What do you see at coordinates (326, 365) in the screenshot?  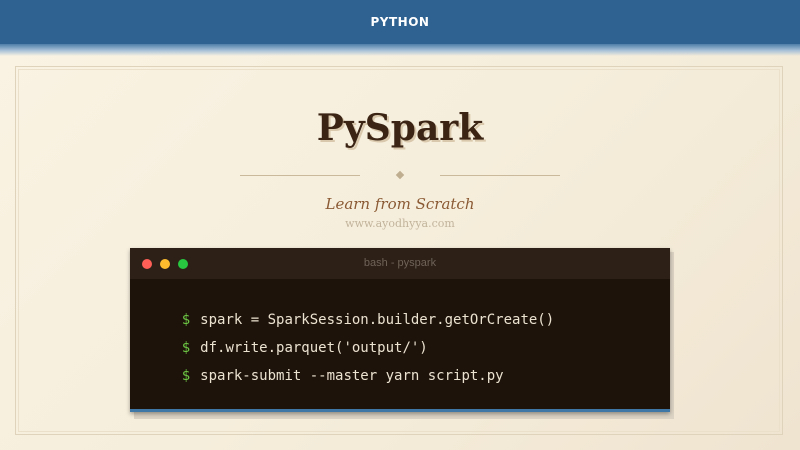 I see `command-line: $ spark-submit --master yarn script.py` at bounding box center [326, 365].